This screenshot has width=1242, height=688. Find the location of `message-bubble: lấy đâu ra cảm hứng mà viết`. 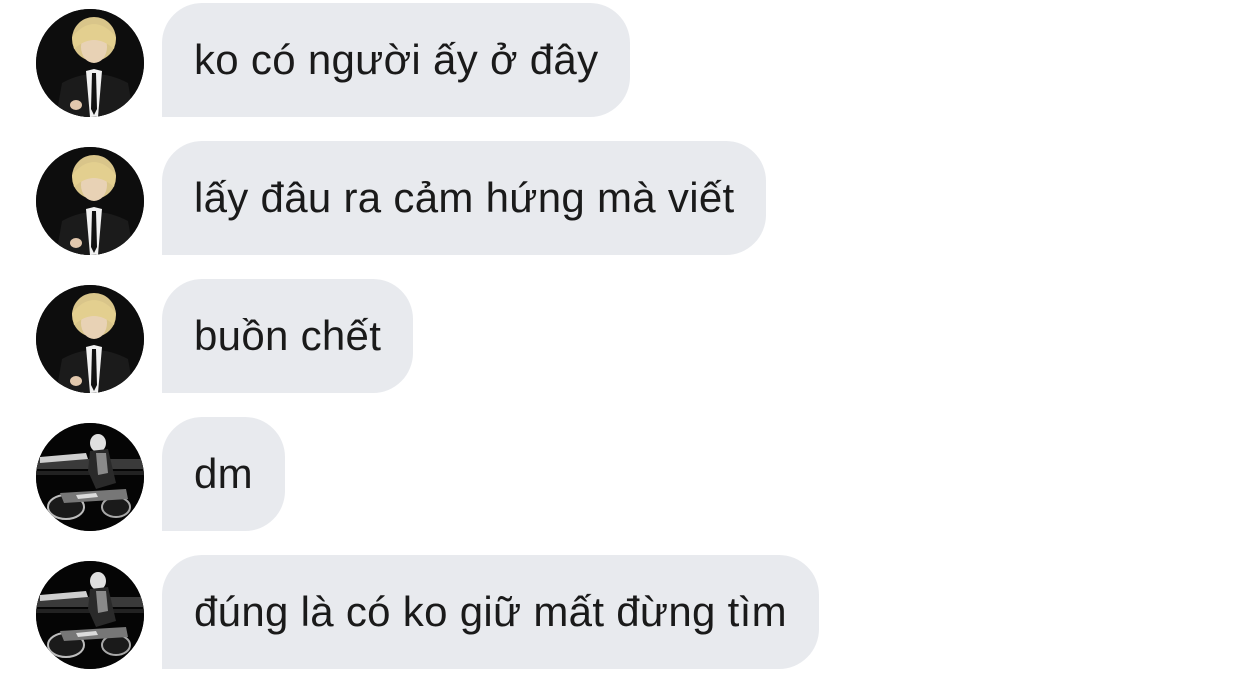

message-bubble: lấy đâu ra cảm hứng mà viết is located at coordinates (464, 198).